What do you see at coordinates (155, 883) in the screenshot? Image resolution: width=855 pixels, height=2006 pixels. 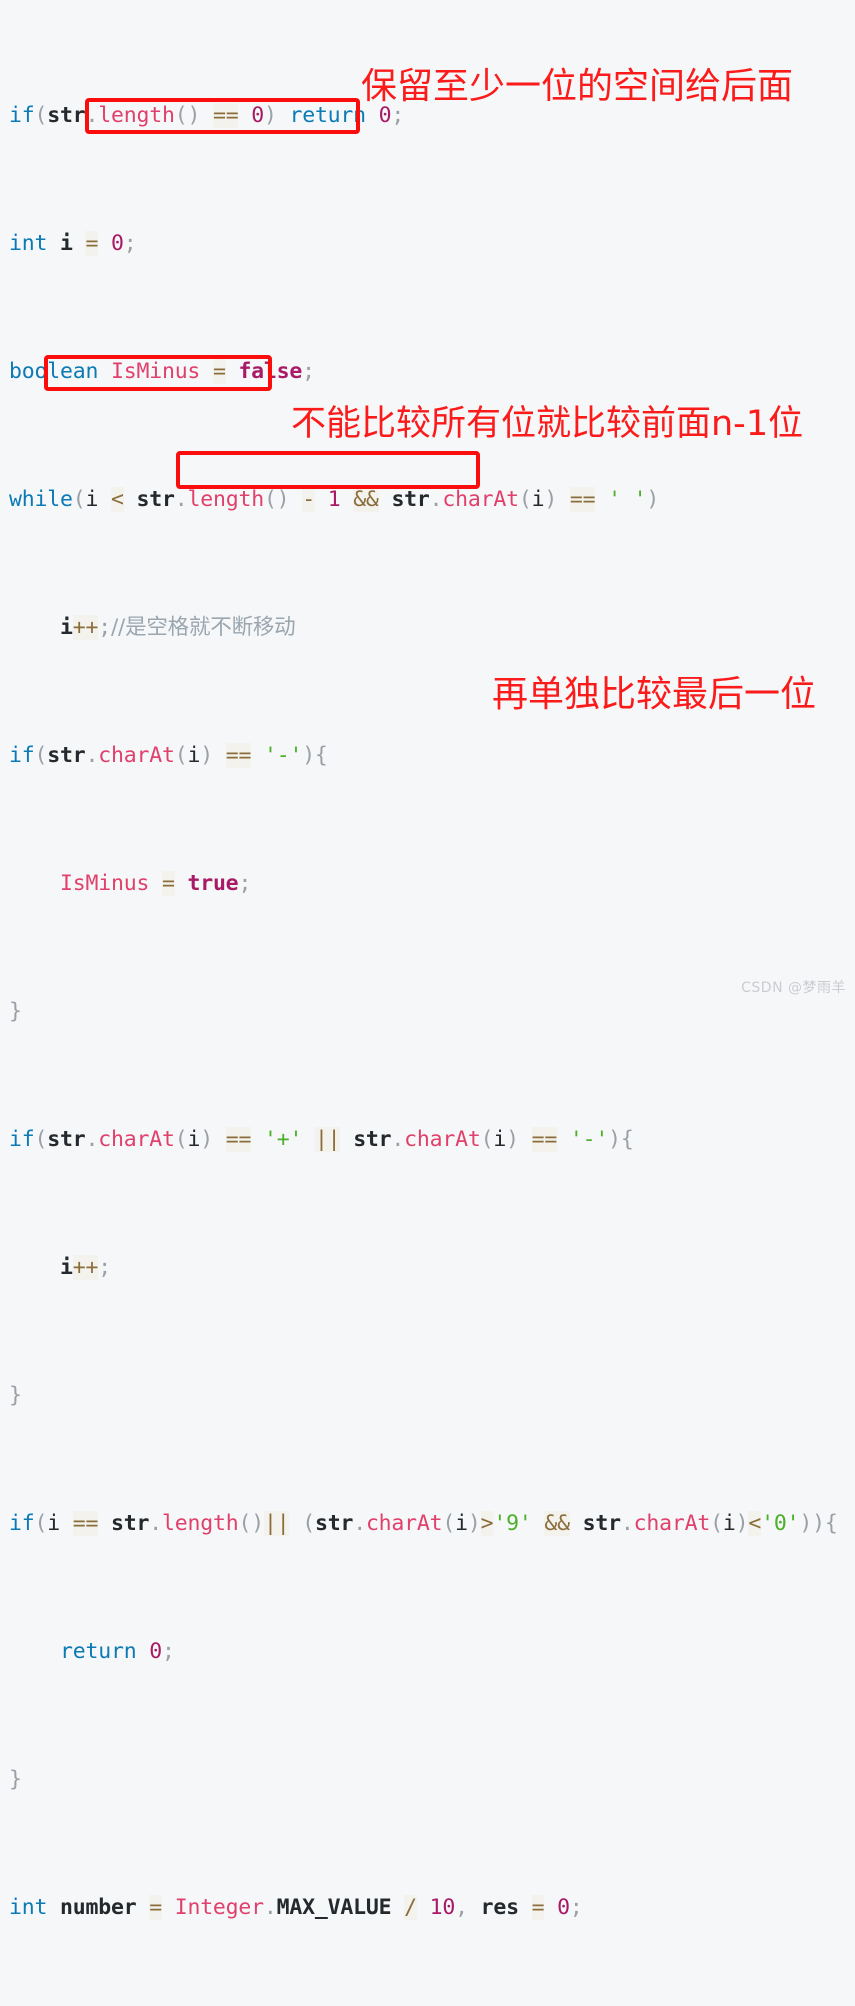 I see `code-line: IsMinus = true;` at bounding box center [155, 883].